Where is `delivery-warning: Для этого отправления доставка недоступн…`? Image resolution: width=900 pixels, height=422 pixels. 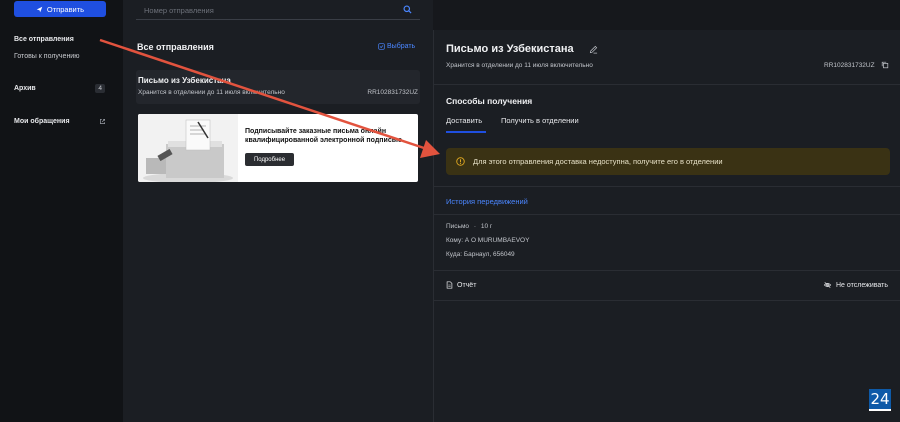 delivery-warning: Для этого отправления доставка недоступн… is located at coordinates (668, 161).